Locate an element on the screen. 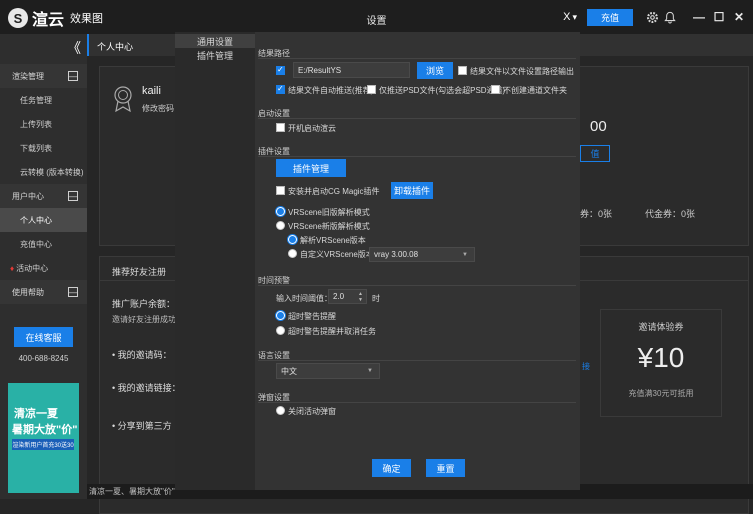 The image size is (753, 514). reset-button: 重置 is located at coordinates (445, 468).